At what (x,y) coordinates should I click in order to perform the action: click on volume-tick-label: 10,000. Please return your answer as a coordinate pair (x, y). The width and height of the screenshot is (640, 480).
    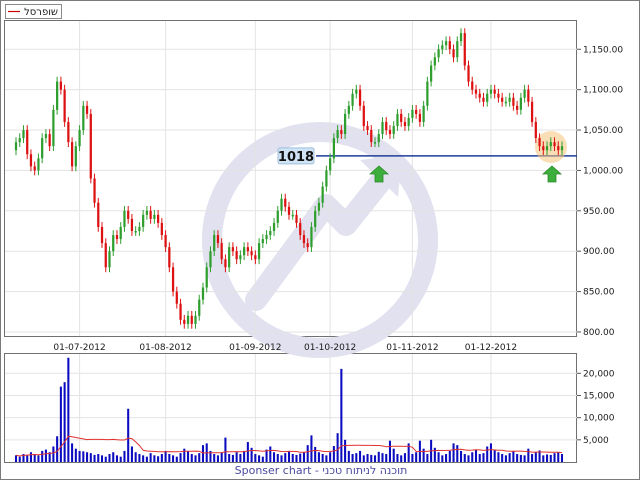
    Looking at the image, I should click on (599, 419).